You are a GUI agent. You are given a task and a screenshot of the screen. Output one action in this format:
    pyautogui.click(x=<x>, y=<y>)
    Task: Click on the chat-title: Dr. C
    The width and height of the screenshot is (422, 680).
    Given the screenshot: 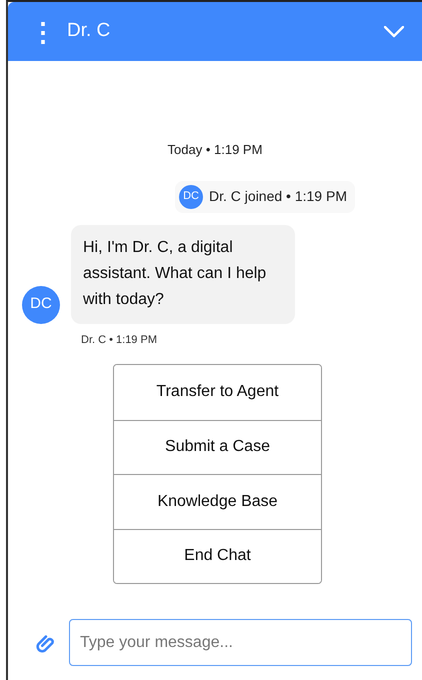 What is the action you would take?
    pyautogui.click(x=89, y=31)
    